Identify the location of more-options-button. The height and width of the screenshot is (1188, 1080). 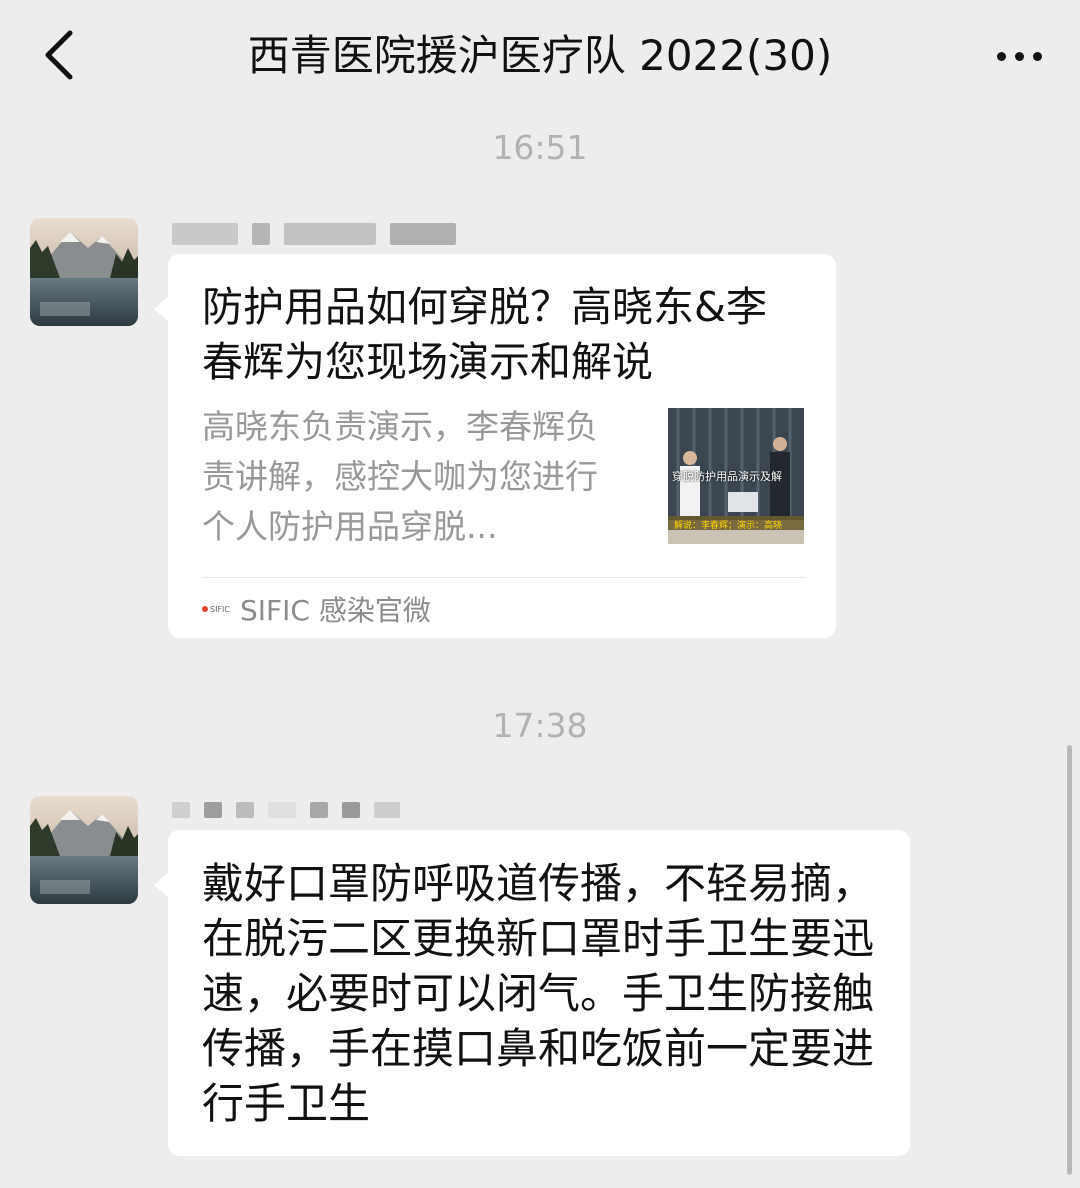
(1019, 56).